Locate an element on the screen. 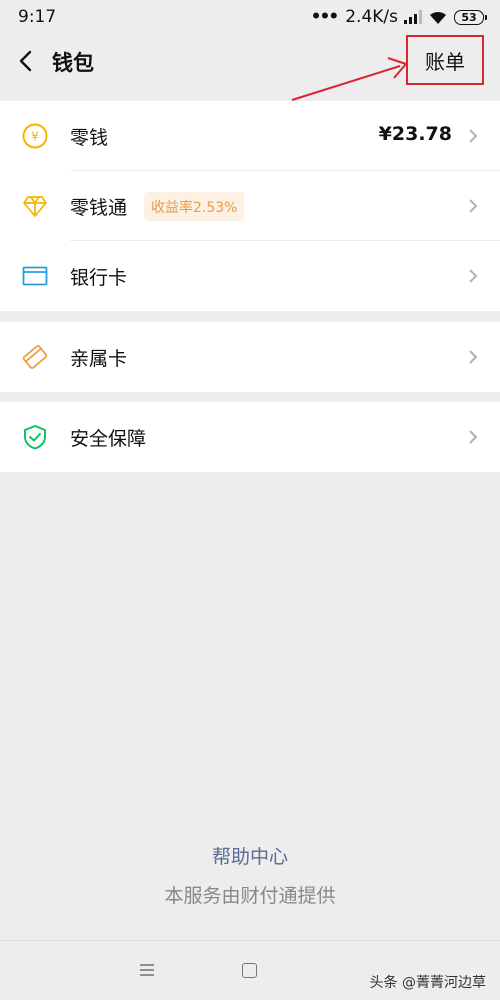  list-item-label: 亲属卡 is located at coordinates (99, 359).